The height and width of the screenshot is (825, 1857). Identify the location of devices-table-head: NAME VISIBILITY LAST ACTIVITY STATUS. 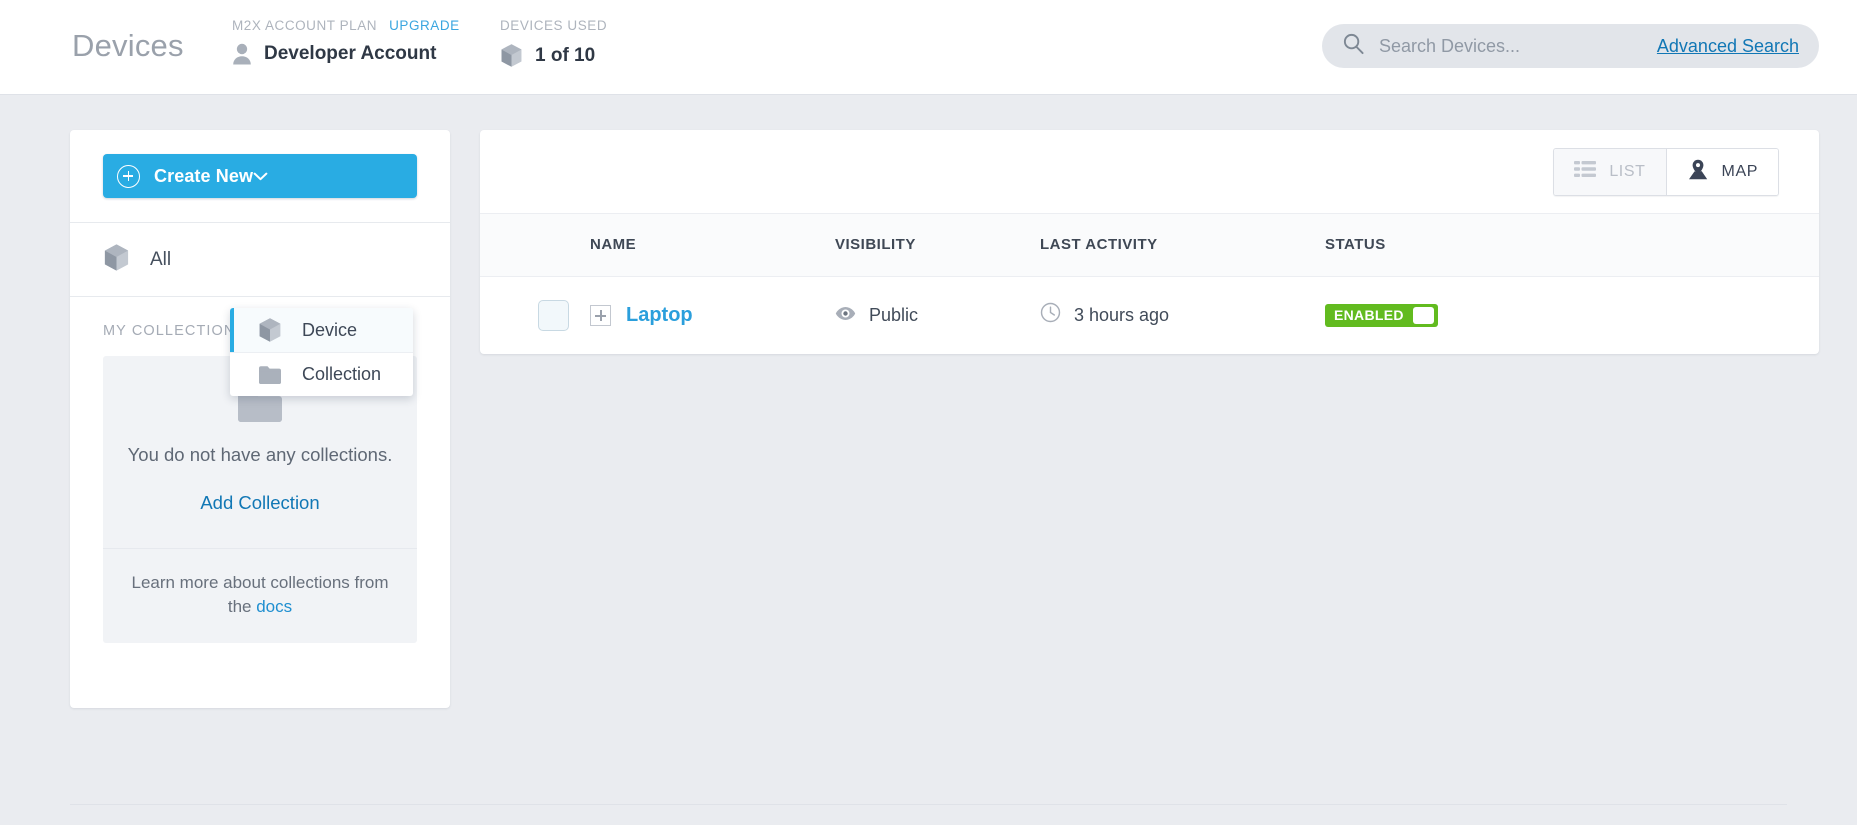
(1149, 245).